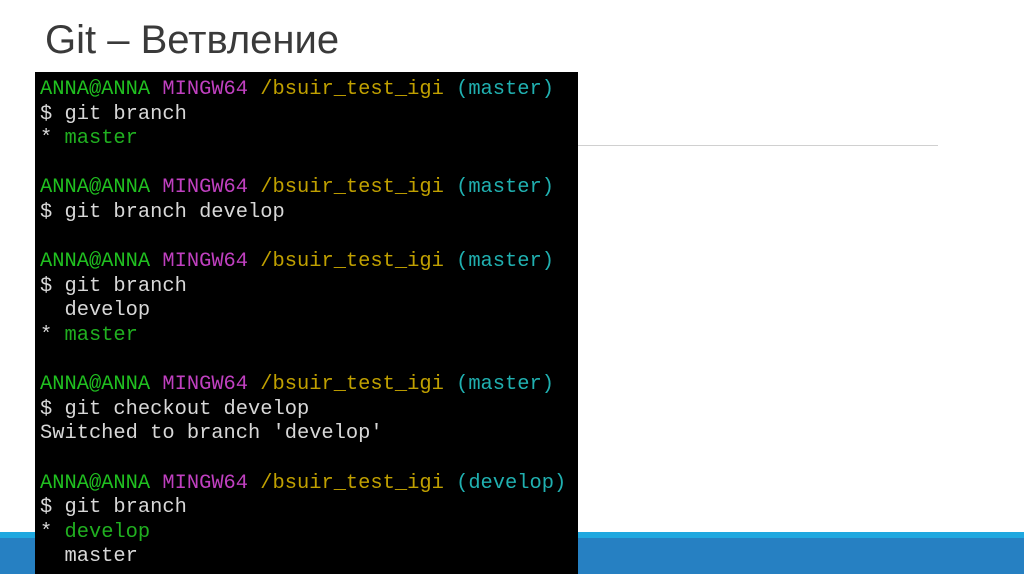  I want to click on terminal-line: develop, so click(303, 311).